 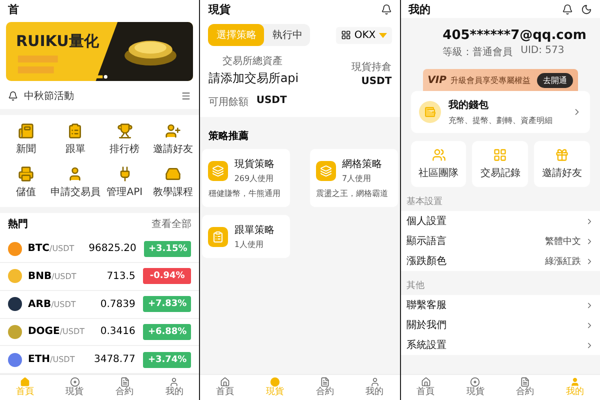 What do you see at coordinates (357, 178) in the screenshot?
I see `usage-count: 7人使用` at bounding box center [357, 178].